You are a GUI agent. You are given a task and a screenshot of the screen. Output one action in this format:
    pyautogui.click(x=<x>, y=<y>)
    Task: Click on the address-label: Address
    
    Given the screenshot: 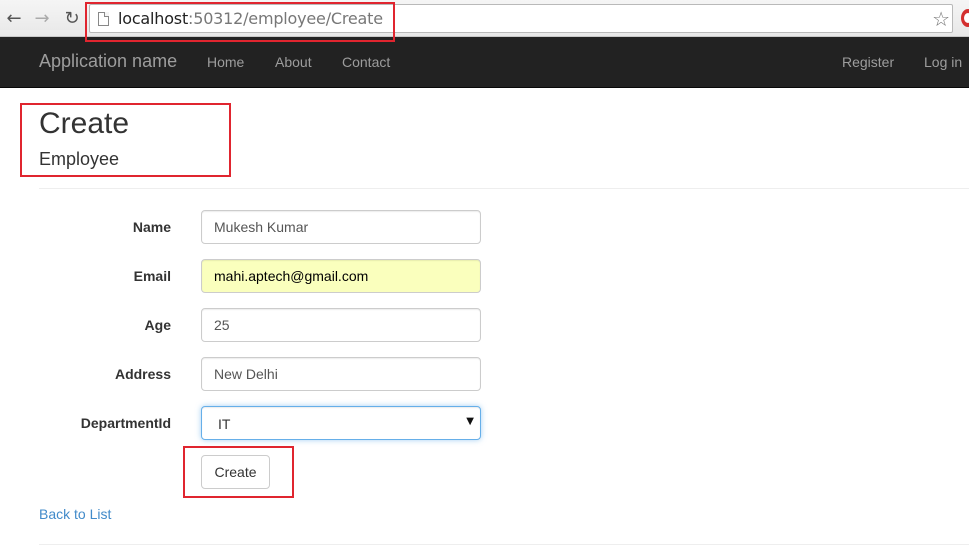 What is the action you would take?
    pyautogui.click(x=142, y=374)
    